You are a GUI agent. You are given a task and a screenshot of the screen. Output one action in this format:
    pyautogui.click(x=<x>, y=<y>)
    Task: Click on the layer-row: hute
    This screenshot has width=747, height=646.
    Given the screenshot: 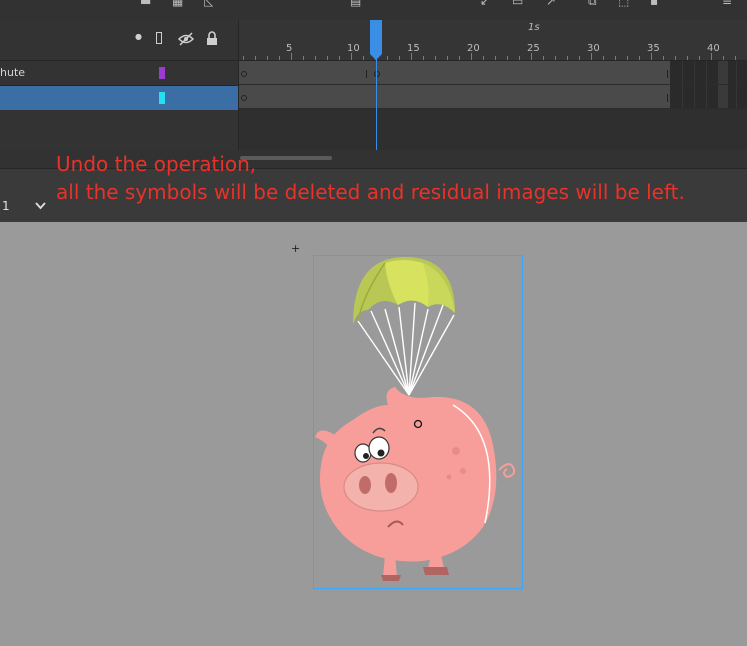 What is the action you would take?
    pyautogui.click(x=119, y=72)
    